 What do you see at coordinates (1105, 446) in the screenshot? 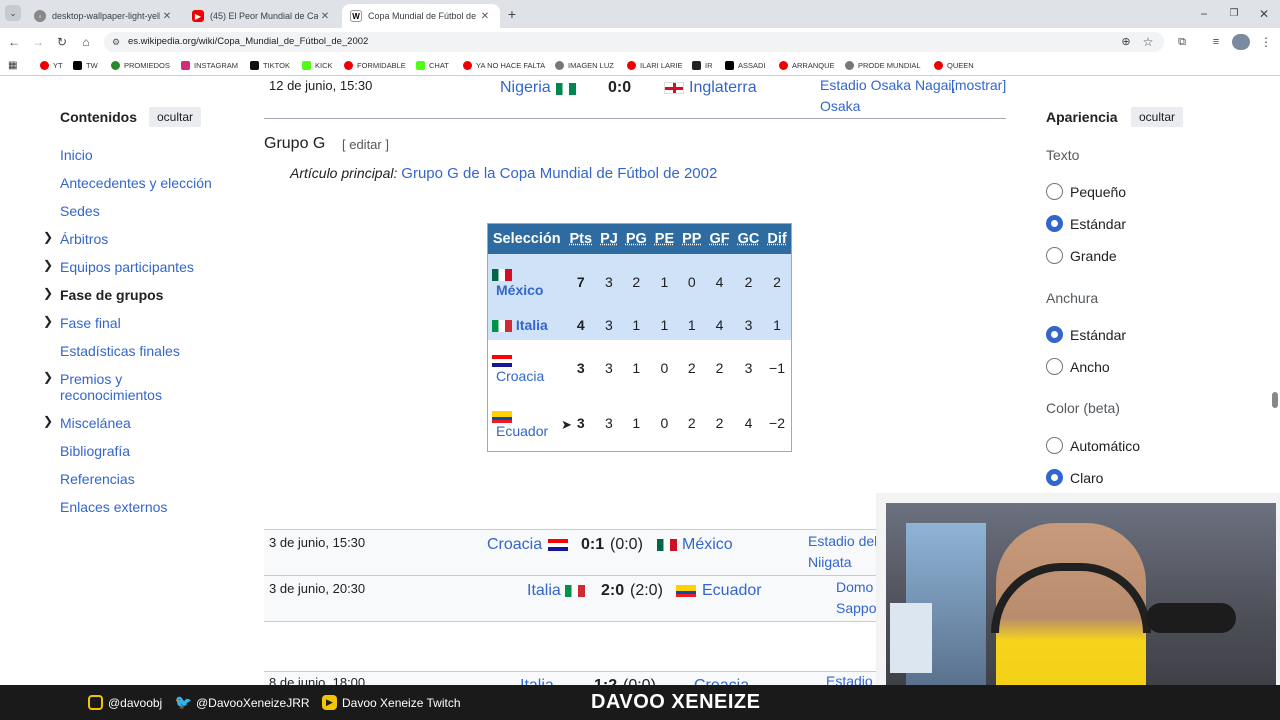
I see `radio-color-auto-label: Automático` at bounding box center [1105, 446].